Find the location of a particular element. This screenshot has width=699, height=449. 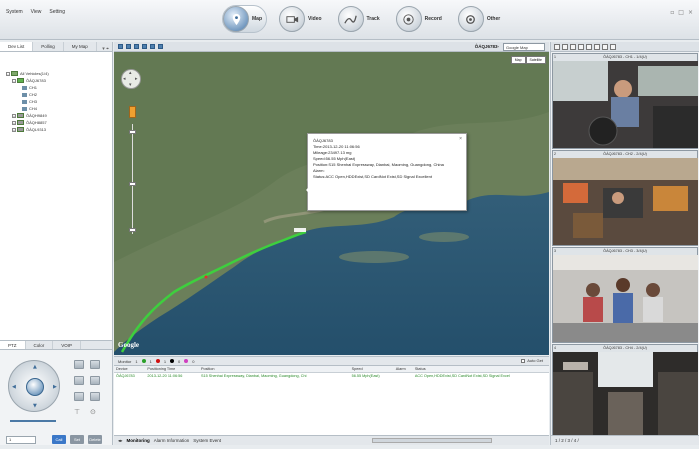

stop-icon is located at coordinates (613, 46).